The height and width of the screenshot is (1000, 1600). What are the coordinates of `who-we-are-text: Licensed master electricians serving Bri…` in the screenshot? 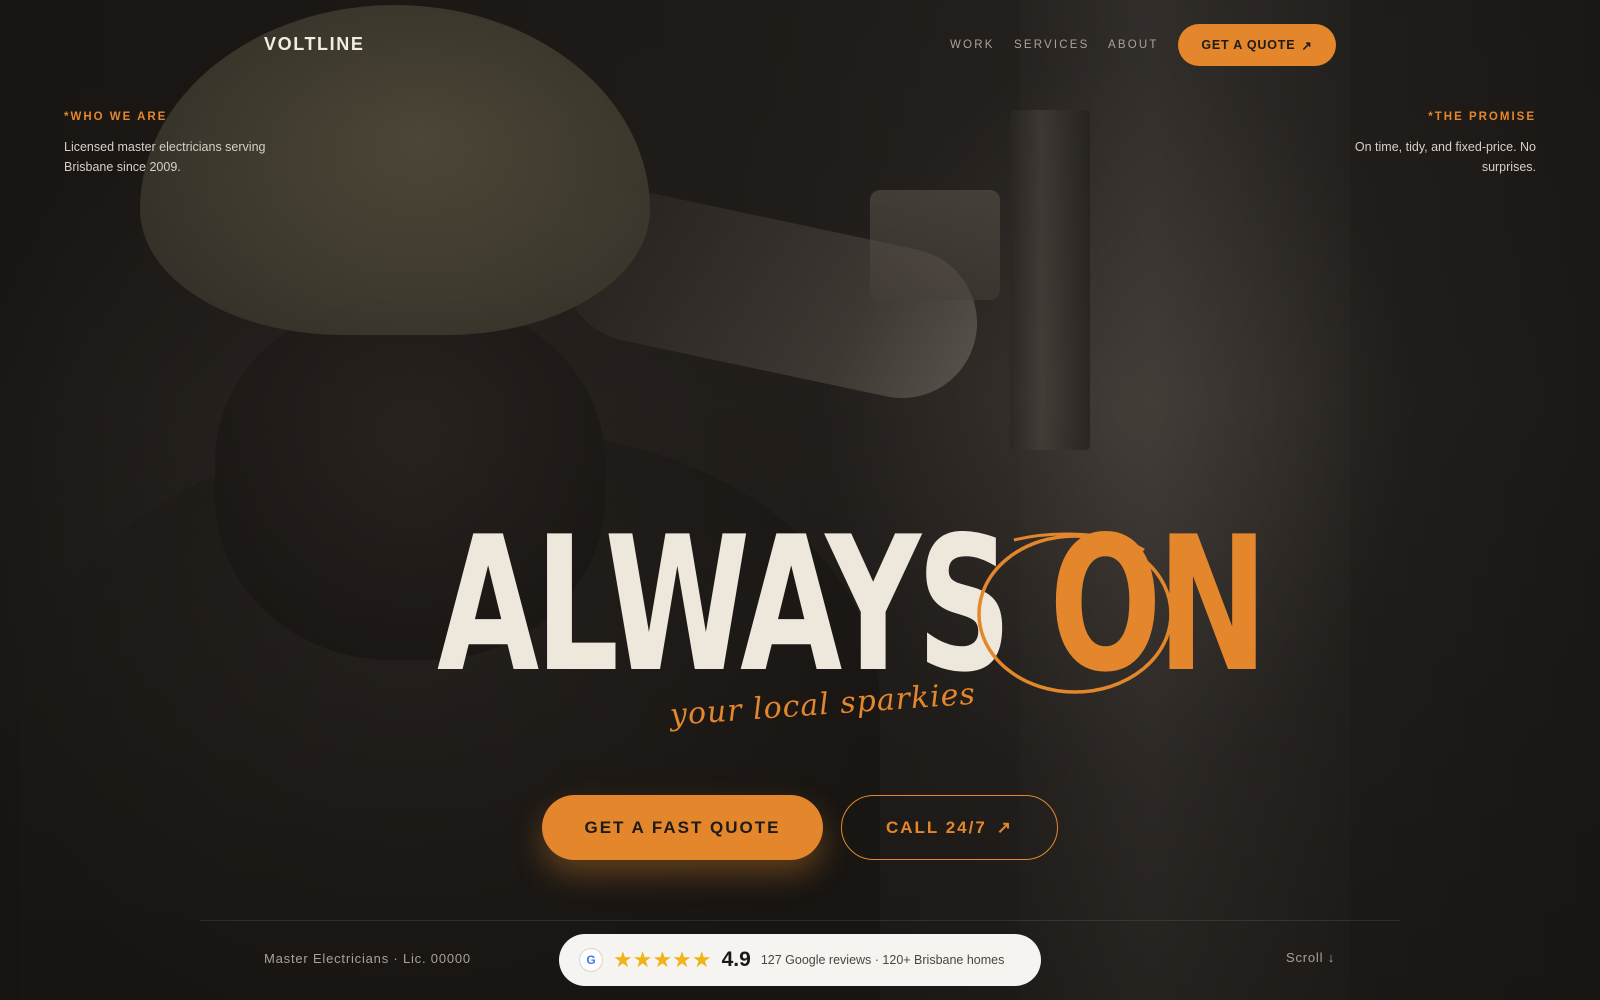 It's located at (165, 157).